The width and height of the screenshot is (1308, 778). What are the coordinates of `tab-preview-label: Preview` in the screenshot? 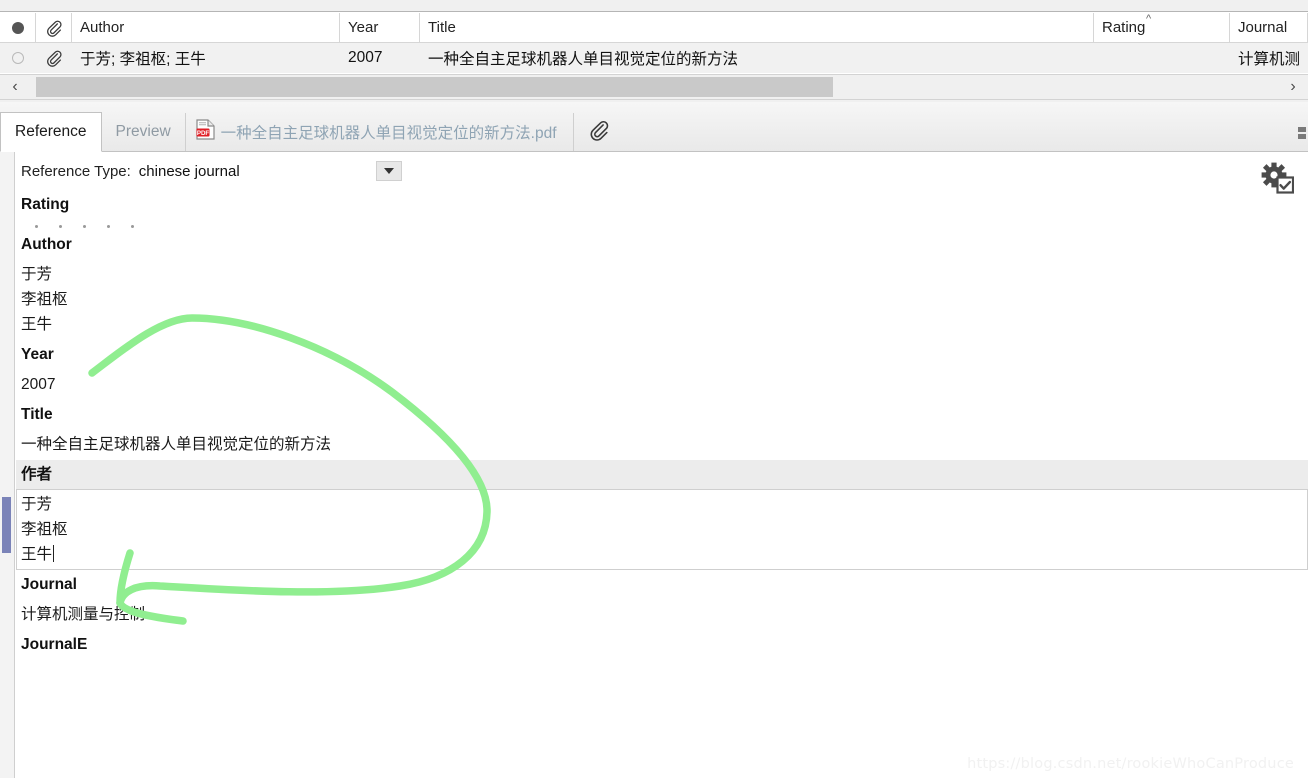 It's located at (143, 131).